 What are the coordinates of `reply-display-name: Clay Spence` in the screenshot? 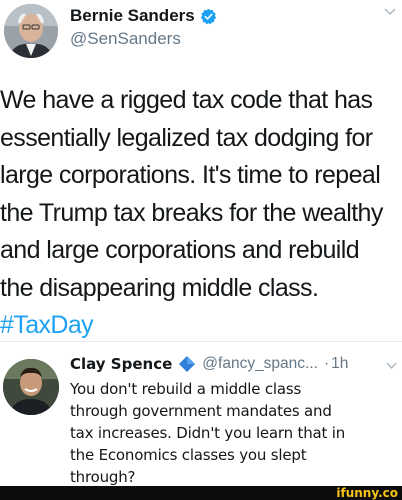 It's located at (121, 364).